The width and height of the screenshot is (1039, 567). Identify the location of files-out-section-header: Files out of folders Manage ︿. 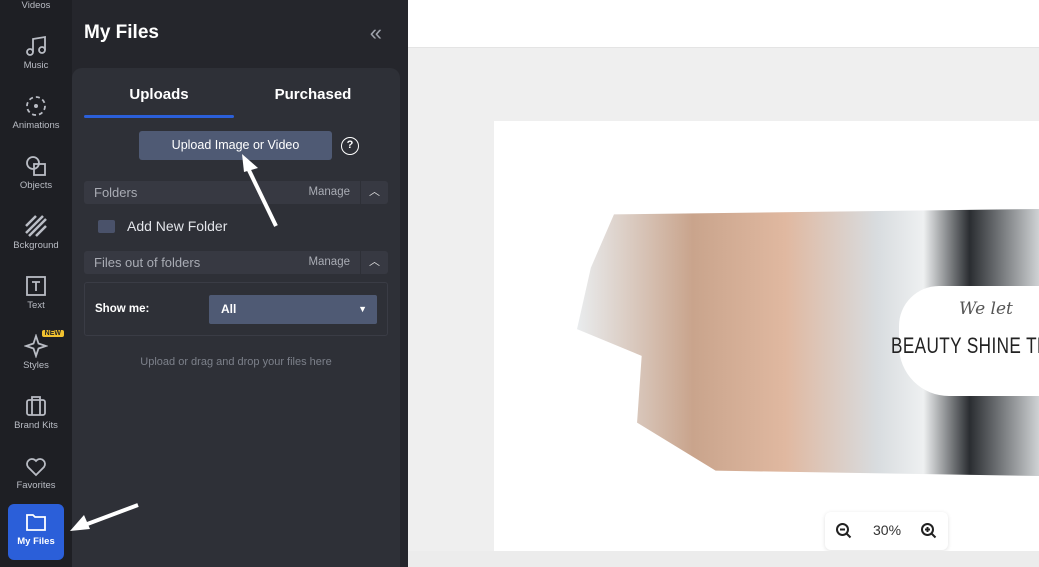
(236, 262).